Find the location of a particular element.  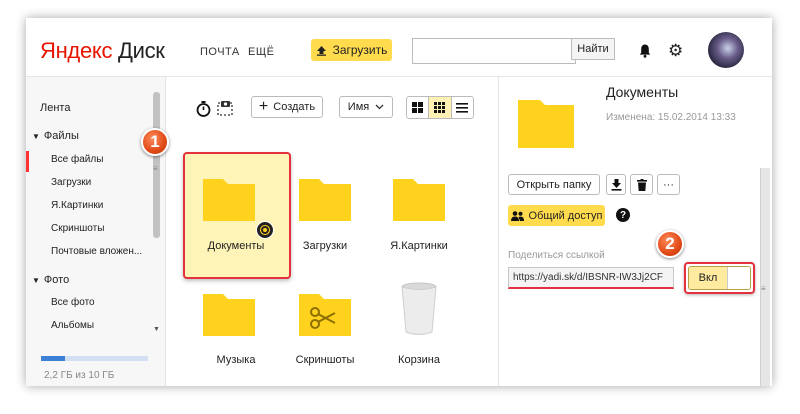

file-name: Музыка is located at coordinates (236, 360).